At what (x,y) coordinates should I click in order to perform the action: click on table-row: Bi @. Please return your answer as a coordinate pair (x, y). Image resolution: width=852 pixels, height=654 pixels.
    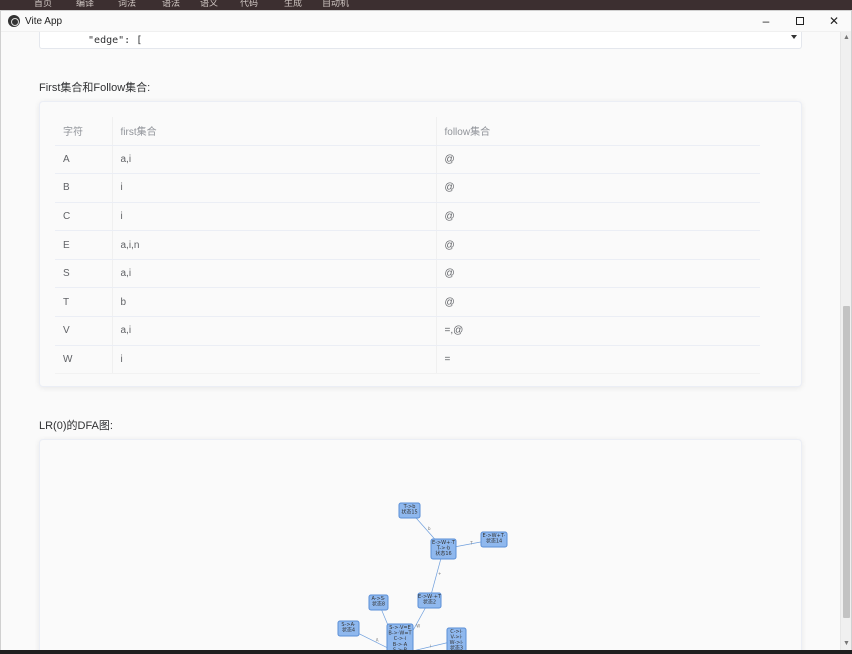
    Looking at the image, I should click on (407, 188).